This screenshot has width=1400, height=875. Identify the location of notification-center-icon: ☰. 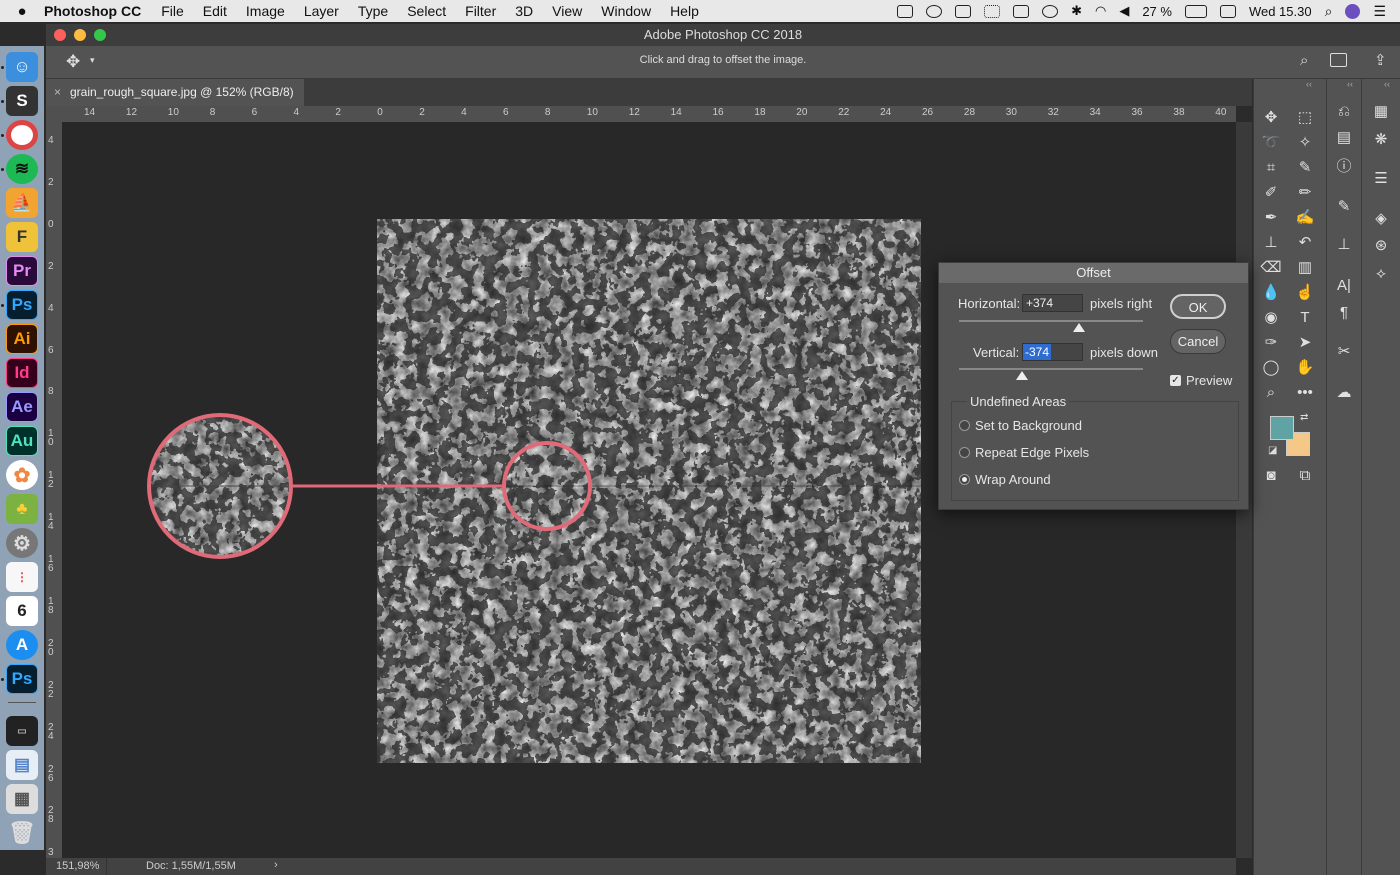
(1379, 11).